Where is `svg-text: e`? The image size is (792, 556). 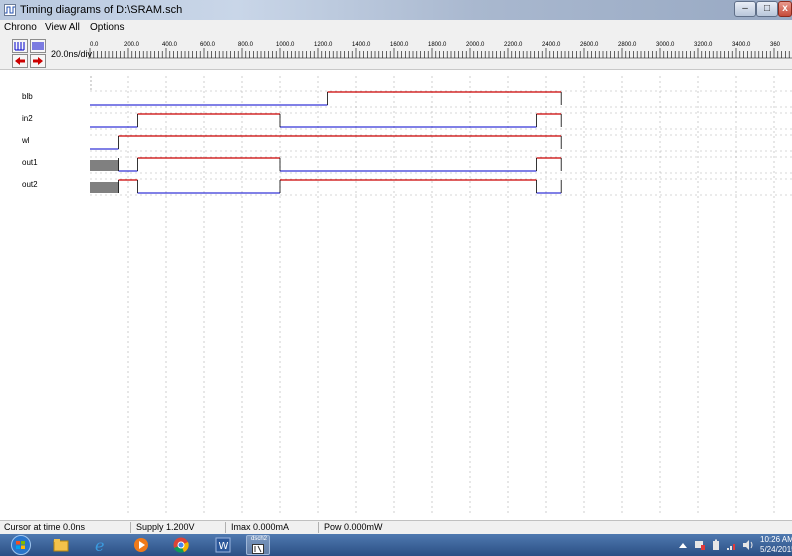
svg-text: e is located at coordinates (99, 545).